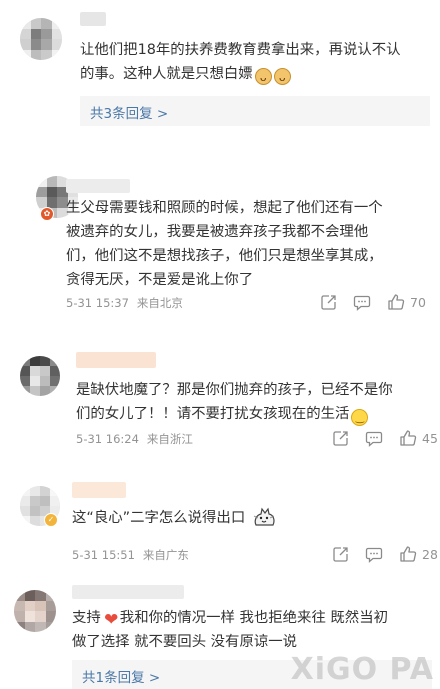  What do you see at coordinates (107, 439) in the screenshot?
I see `comment-time: 5-31 16:24` at bounding box center [107, 439].